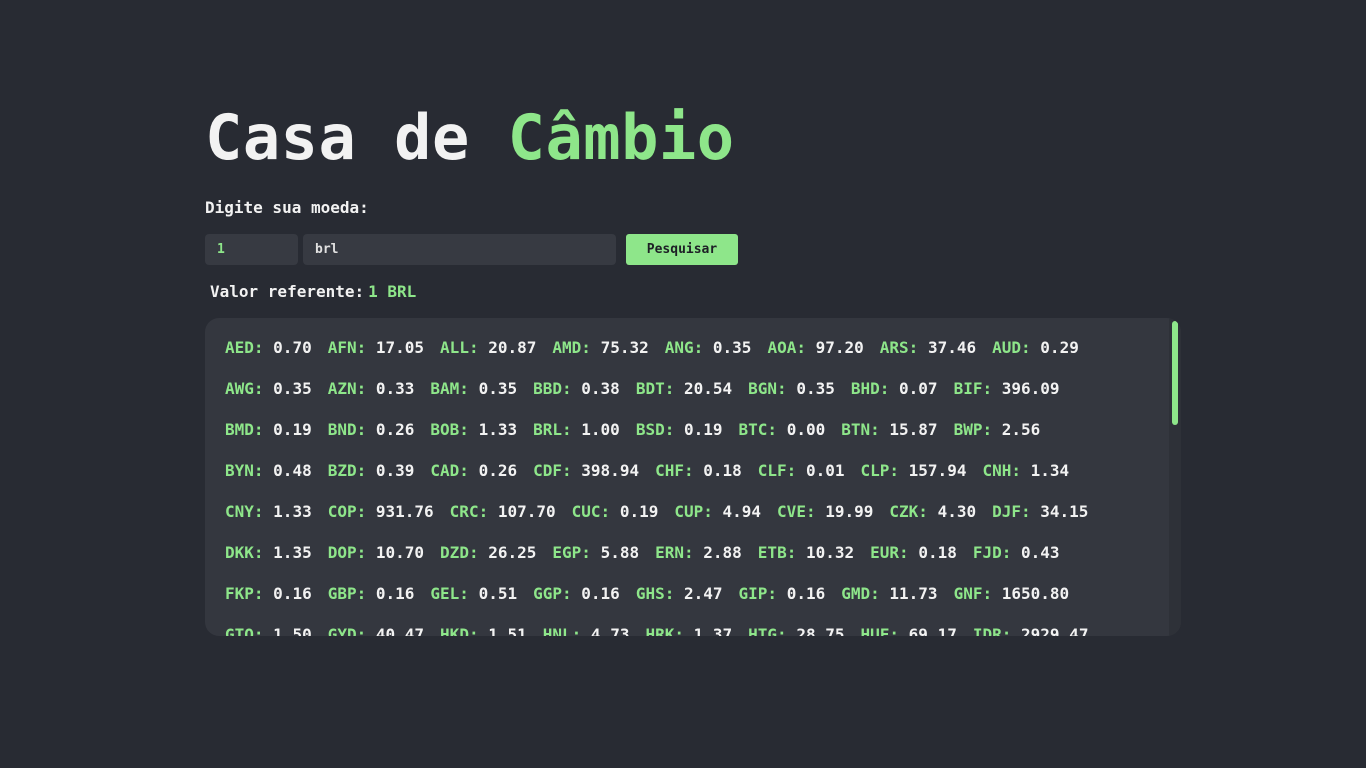 The height and width of the screenshot is (768, 1366). I want to click on rate-item: BRL: 1.00, so click(576, 429).